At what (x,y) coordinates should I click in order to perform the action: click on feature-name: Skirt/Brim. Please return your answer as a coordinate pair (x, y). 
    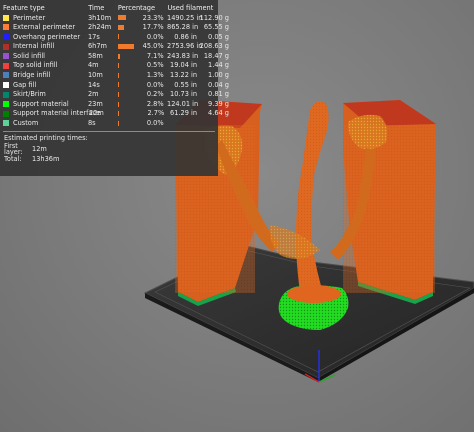
    Looking at the image, I should click on (29, 94).